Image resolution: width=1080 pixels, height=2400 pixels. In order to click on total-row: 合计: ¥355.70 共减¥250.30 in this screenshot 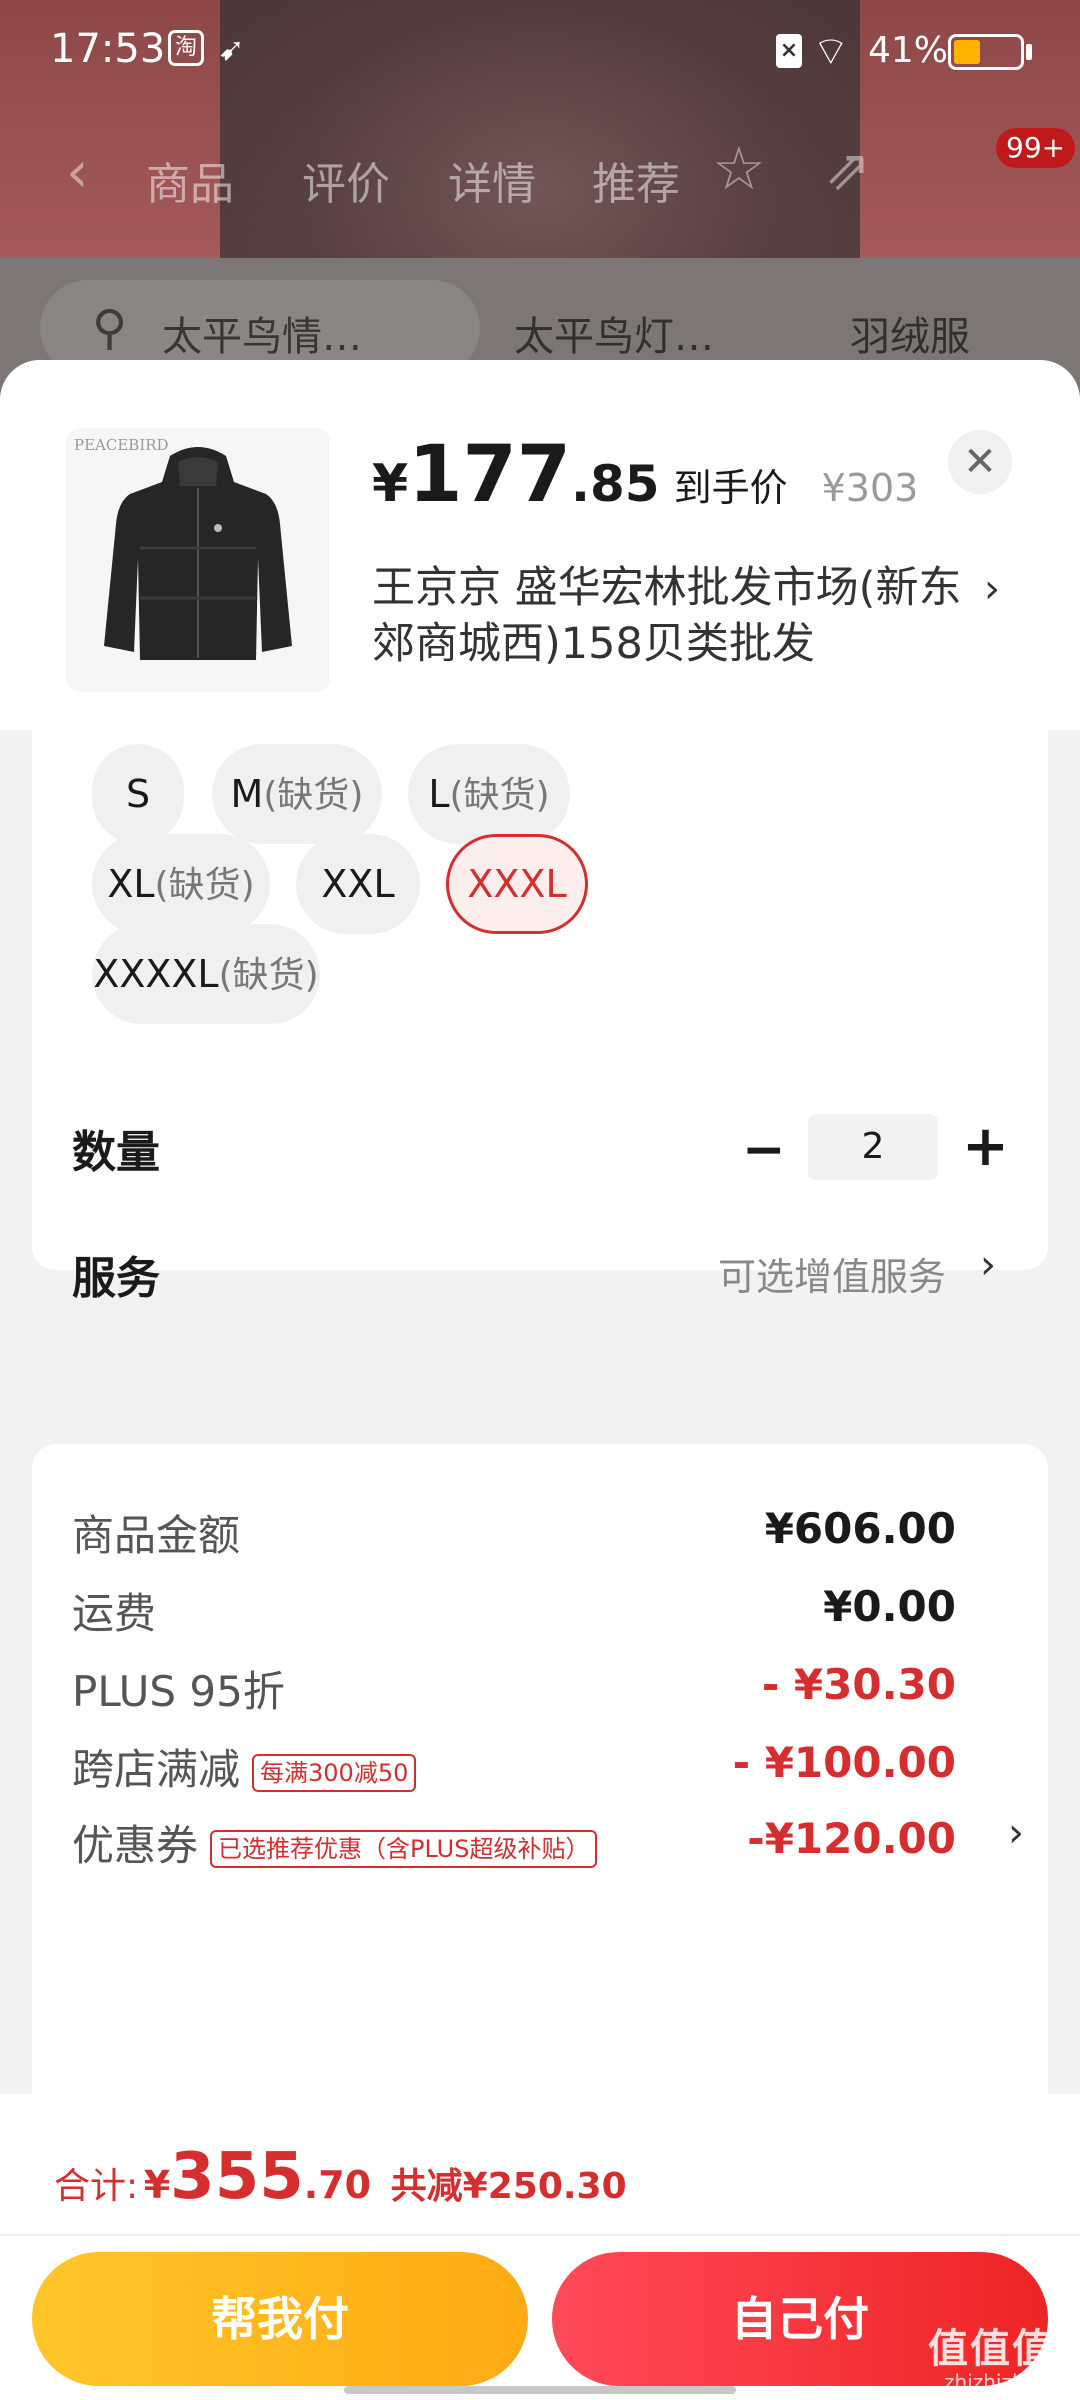, I will do `click(340, 2177)`.